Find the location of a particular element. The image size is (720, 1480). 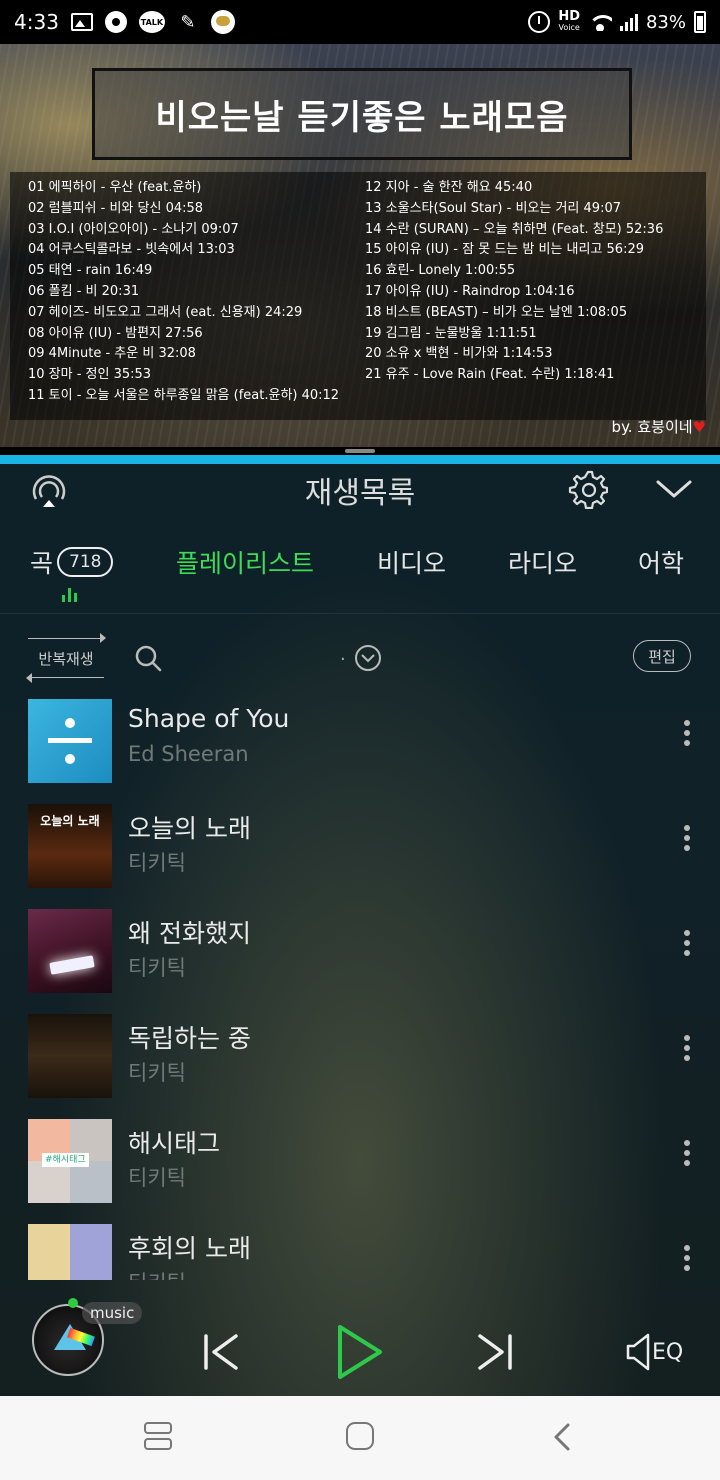

phone-glow is located at coordinates (72, 965).